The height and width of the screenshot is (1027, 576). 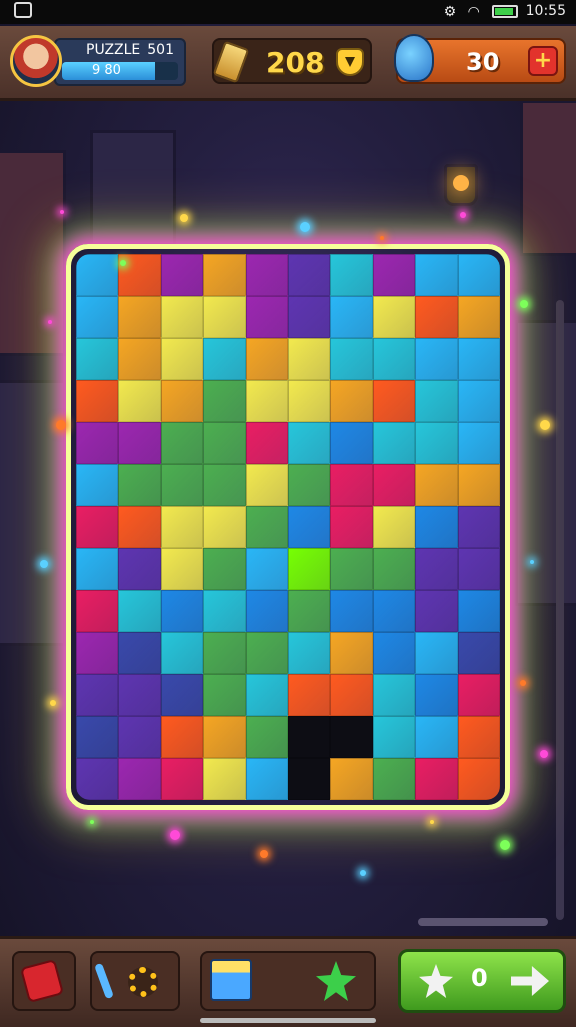 What do you see at coordinates (135, 981) in the screenshot?
I see `tools-button` at bounding box center [135, 981].